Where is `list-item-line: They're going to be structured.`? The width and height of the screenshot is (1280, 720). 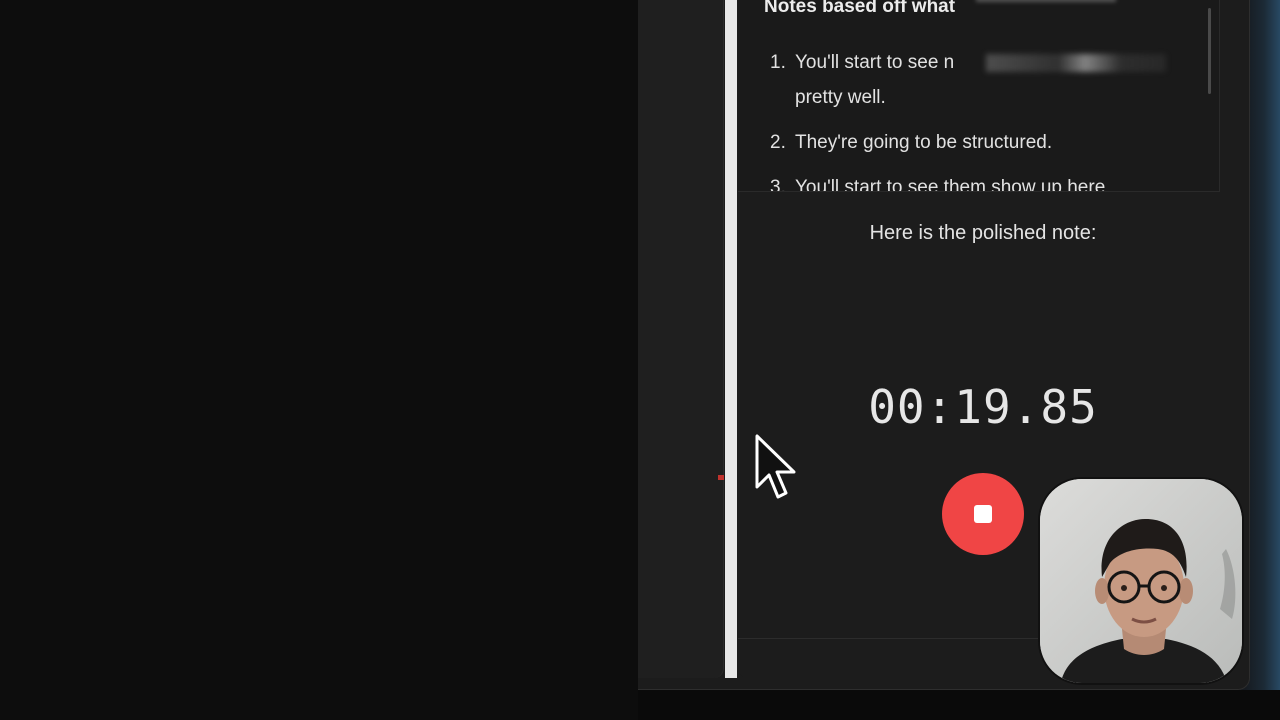 list-item-line: They're going to be structured. is located at coordinates (924, 142).